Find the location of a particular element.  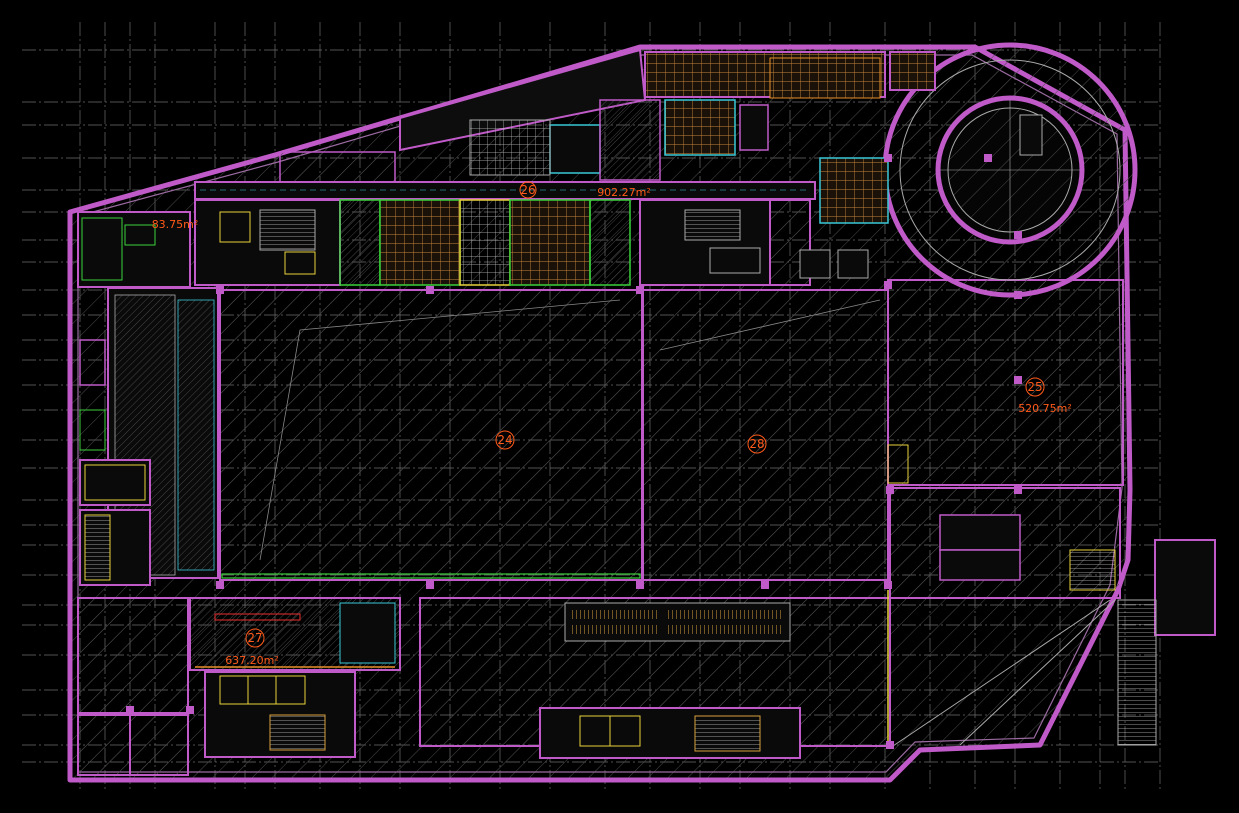

zone-26-id: 26 is located at coordinates (527, 190).